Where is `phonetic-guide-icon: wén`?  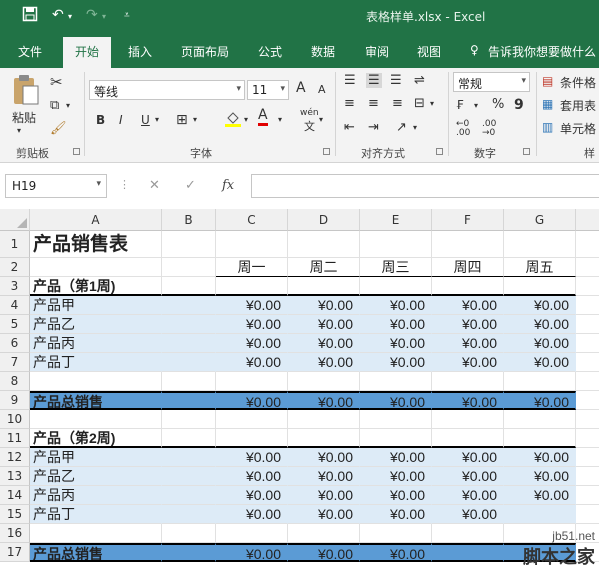
phonetic-guide-icon: wén is located at coordinates (309, 113).